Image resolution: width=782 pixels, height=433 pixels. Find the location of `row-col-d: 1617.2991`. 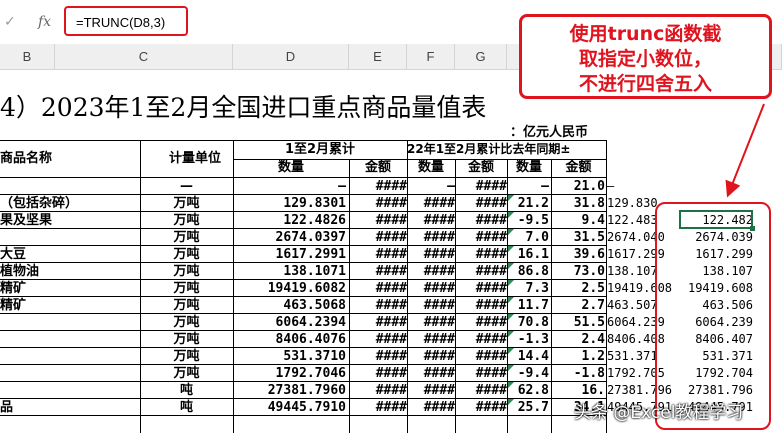

row-col-d: 1617.2991 is located at coordinates (289, 254).